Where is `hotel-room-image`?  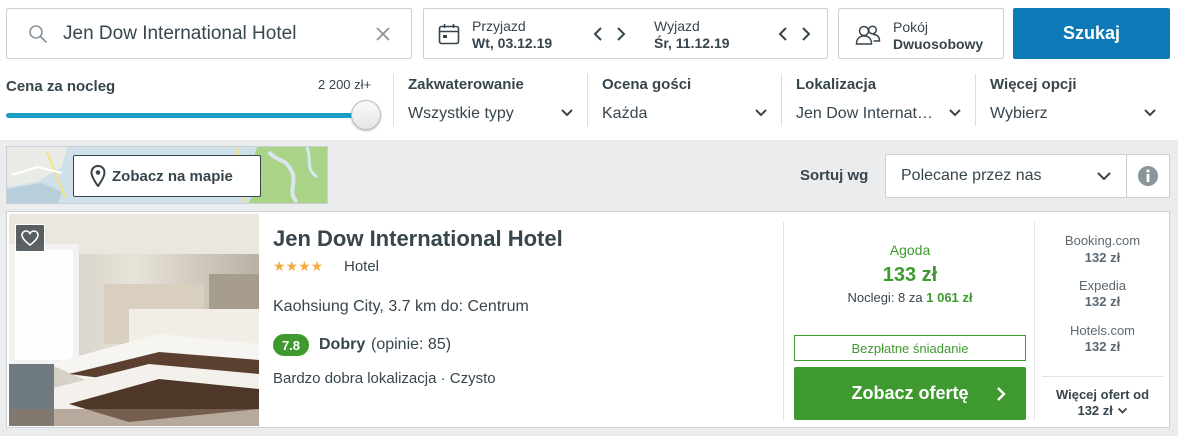
hotel-room-image is located at coordinates (134, 320).